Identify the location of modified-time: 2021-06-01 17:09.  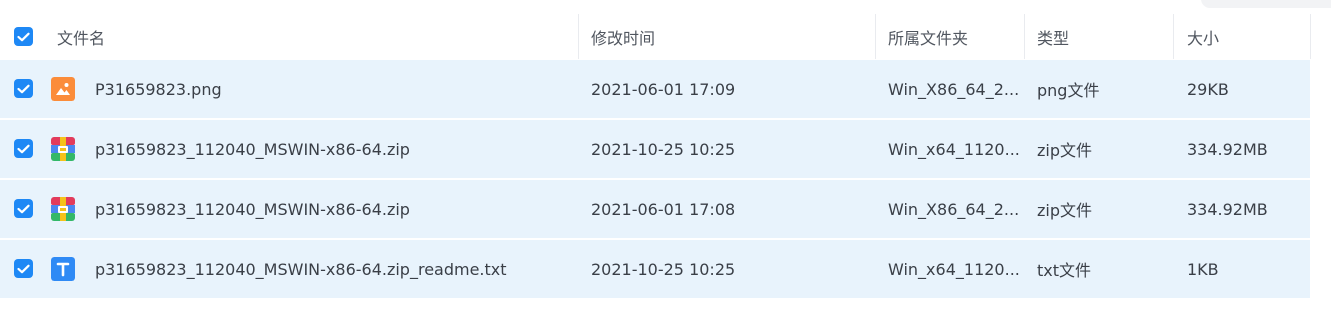
(663, 89).